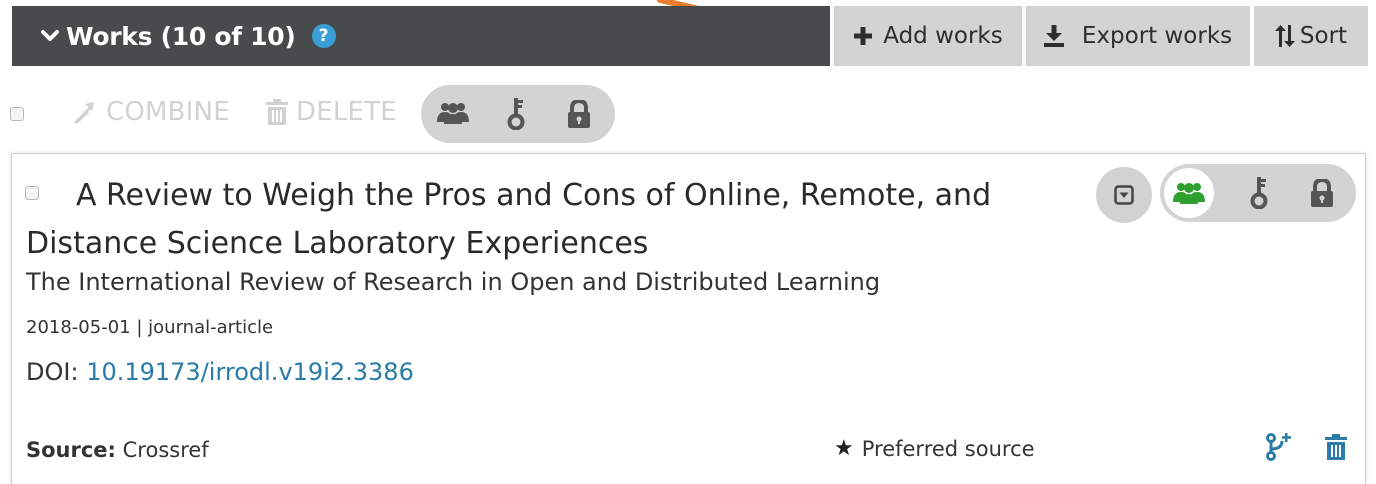 The width and height of the screenshot is (1376, 484). Describe the element at coordinates (346, 112) in the screenshot. I see `delete-label: DELETE` at that location.